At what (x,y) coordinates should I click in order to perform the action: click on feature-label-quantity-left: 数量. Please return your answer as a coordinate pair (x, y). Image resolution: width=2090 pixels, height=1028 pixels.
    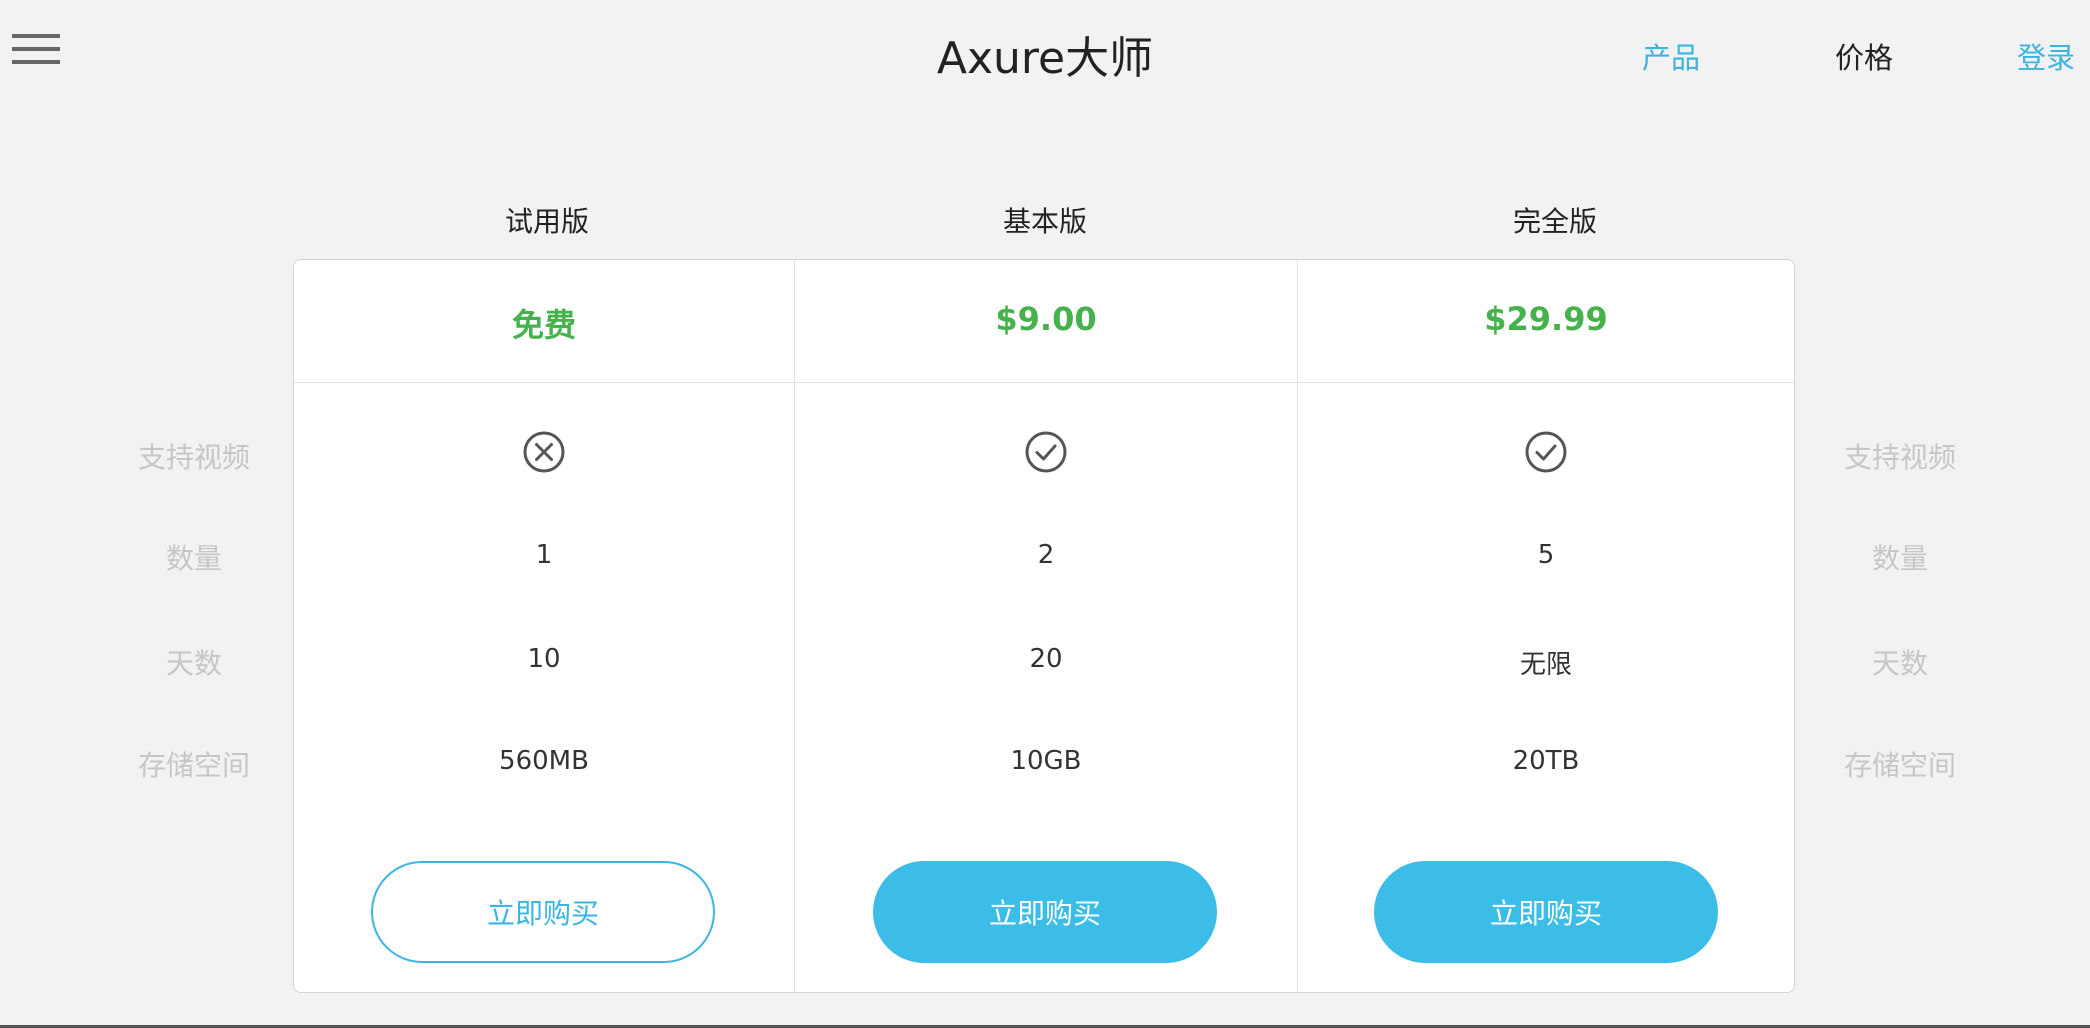
    Looking at the image, I should click on (193, 558).